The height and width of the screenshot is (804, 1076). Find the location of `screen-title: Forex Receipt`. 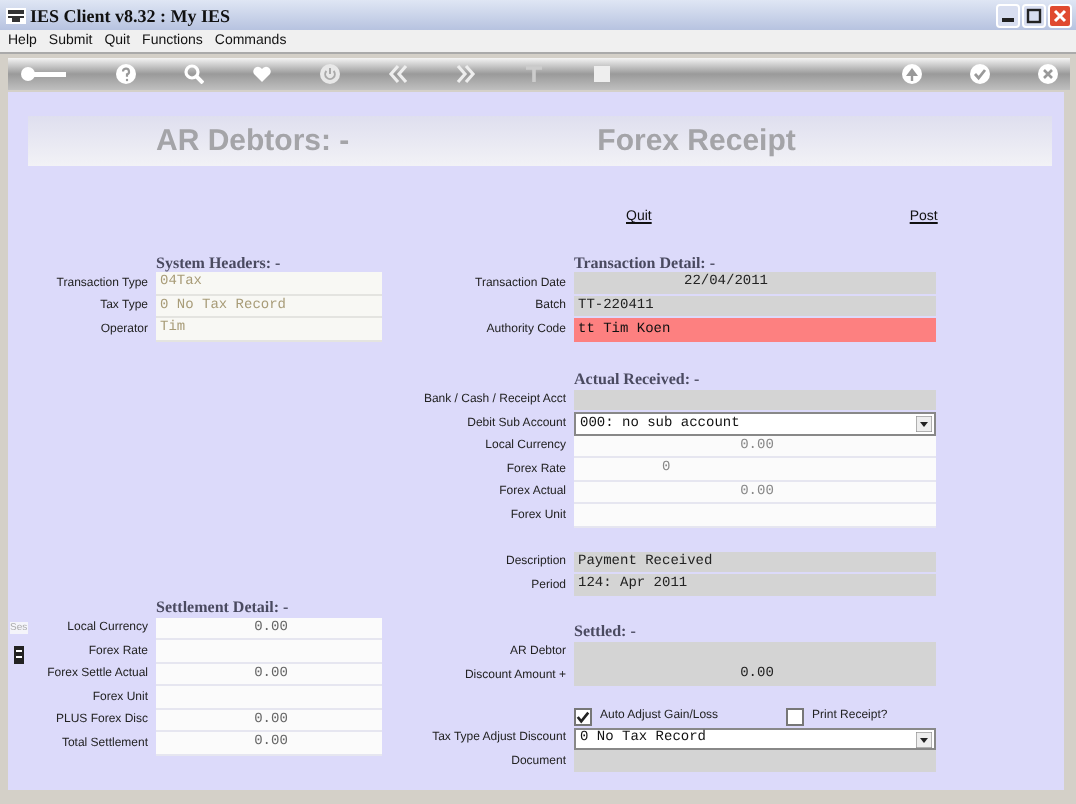

screen-title: Forex Receipt is located at coordinates (696, 141).